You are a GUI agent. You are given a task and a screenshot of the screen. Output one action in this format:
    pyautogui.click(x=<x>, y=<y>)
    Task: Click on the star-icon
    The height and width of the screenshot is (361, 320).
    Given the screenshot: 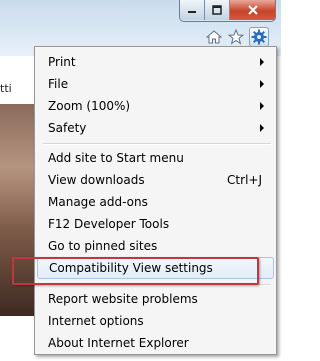 What is the action you would take?
    pyautogui.click(x=236, y=37)
    